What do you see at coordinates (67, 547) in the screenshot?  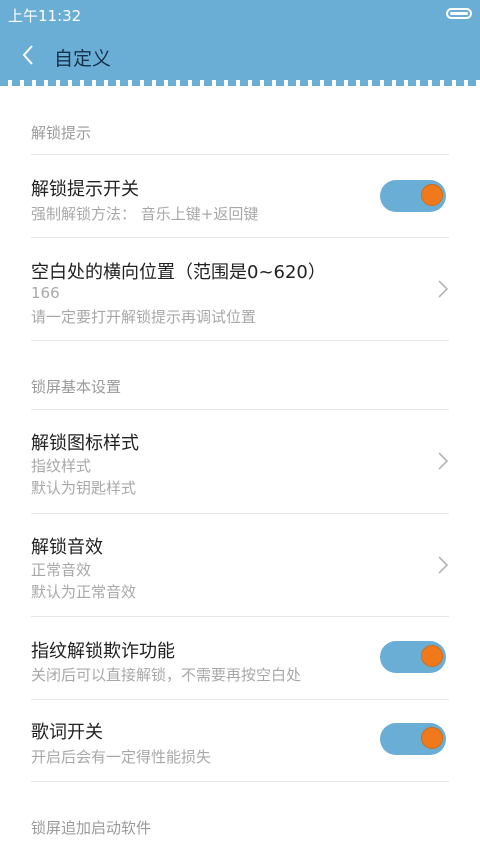 I see `setting-title: 解锁音效` at bounding box center [67, 547].